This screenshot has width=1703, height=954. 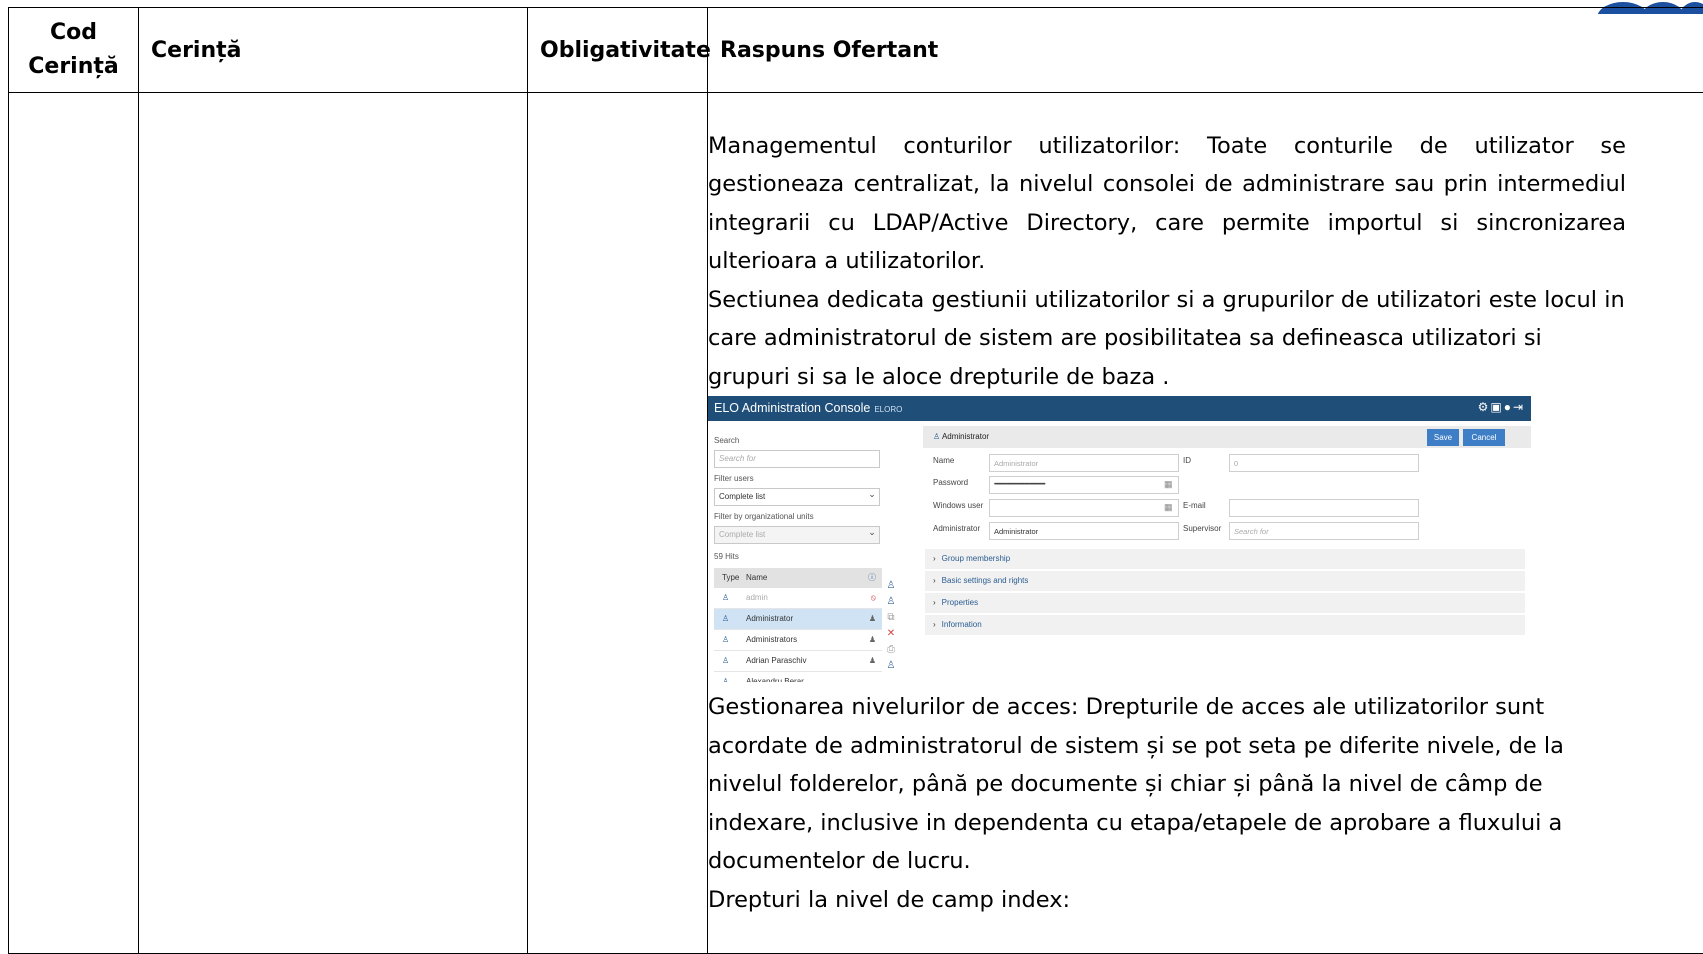 What do you see at coordinates (1225, 603) in the screenshot?
I see `section-properties: ›Properties` at bounding box center [1225, 603].